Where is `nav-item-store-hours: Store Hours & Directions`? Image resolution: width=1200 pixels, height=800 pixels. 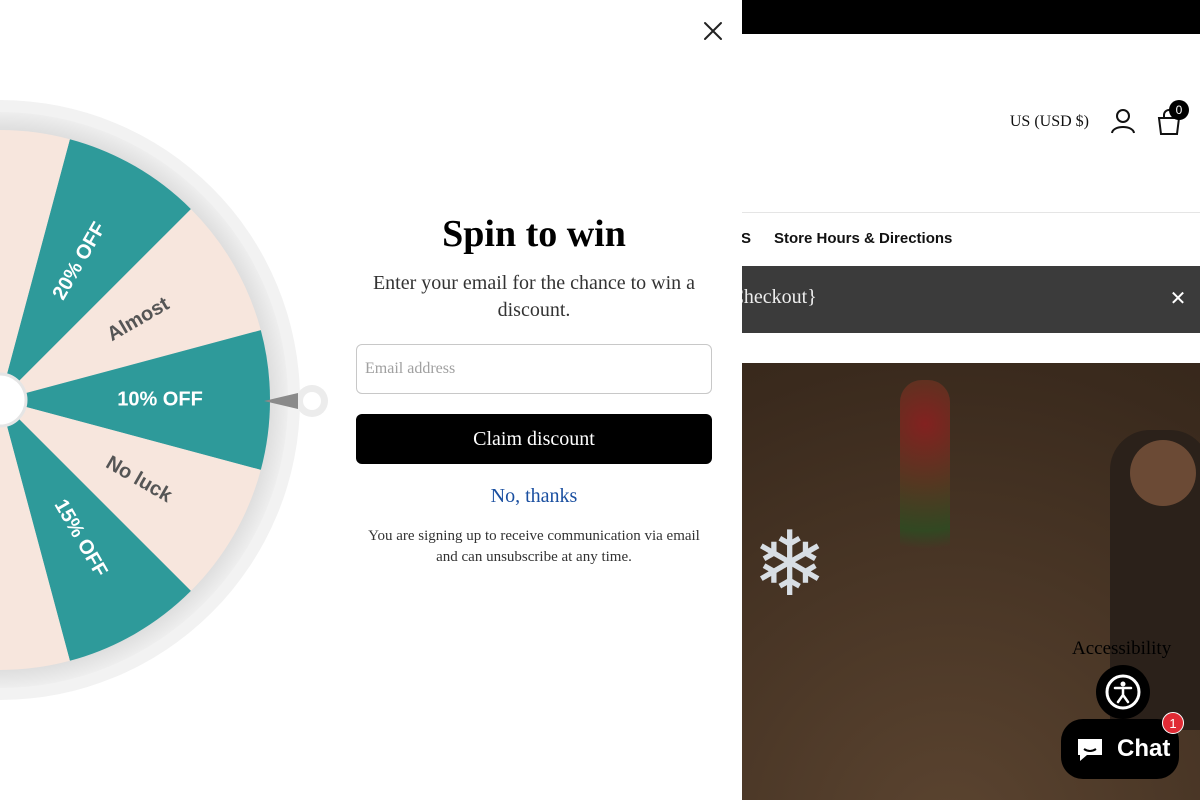
nav-item-store-hours: Store Hours & Directions is located at coordinates (863, 238).